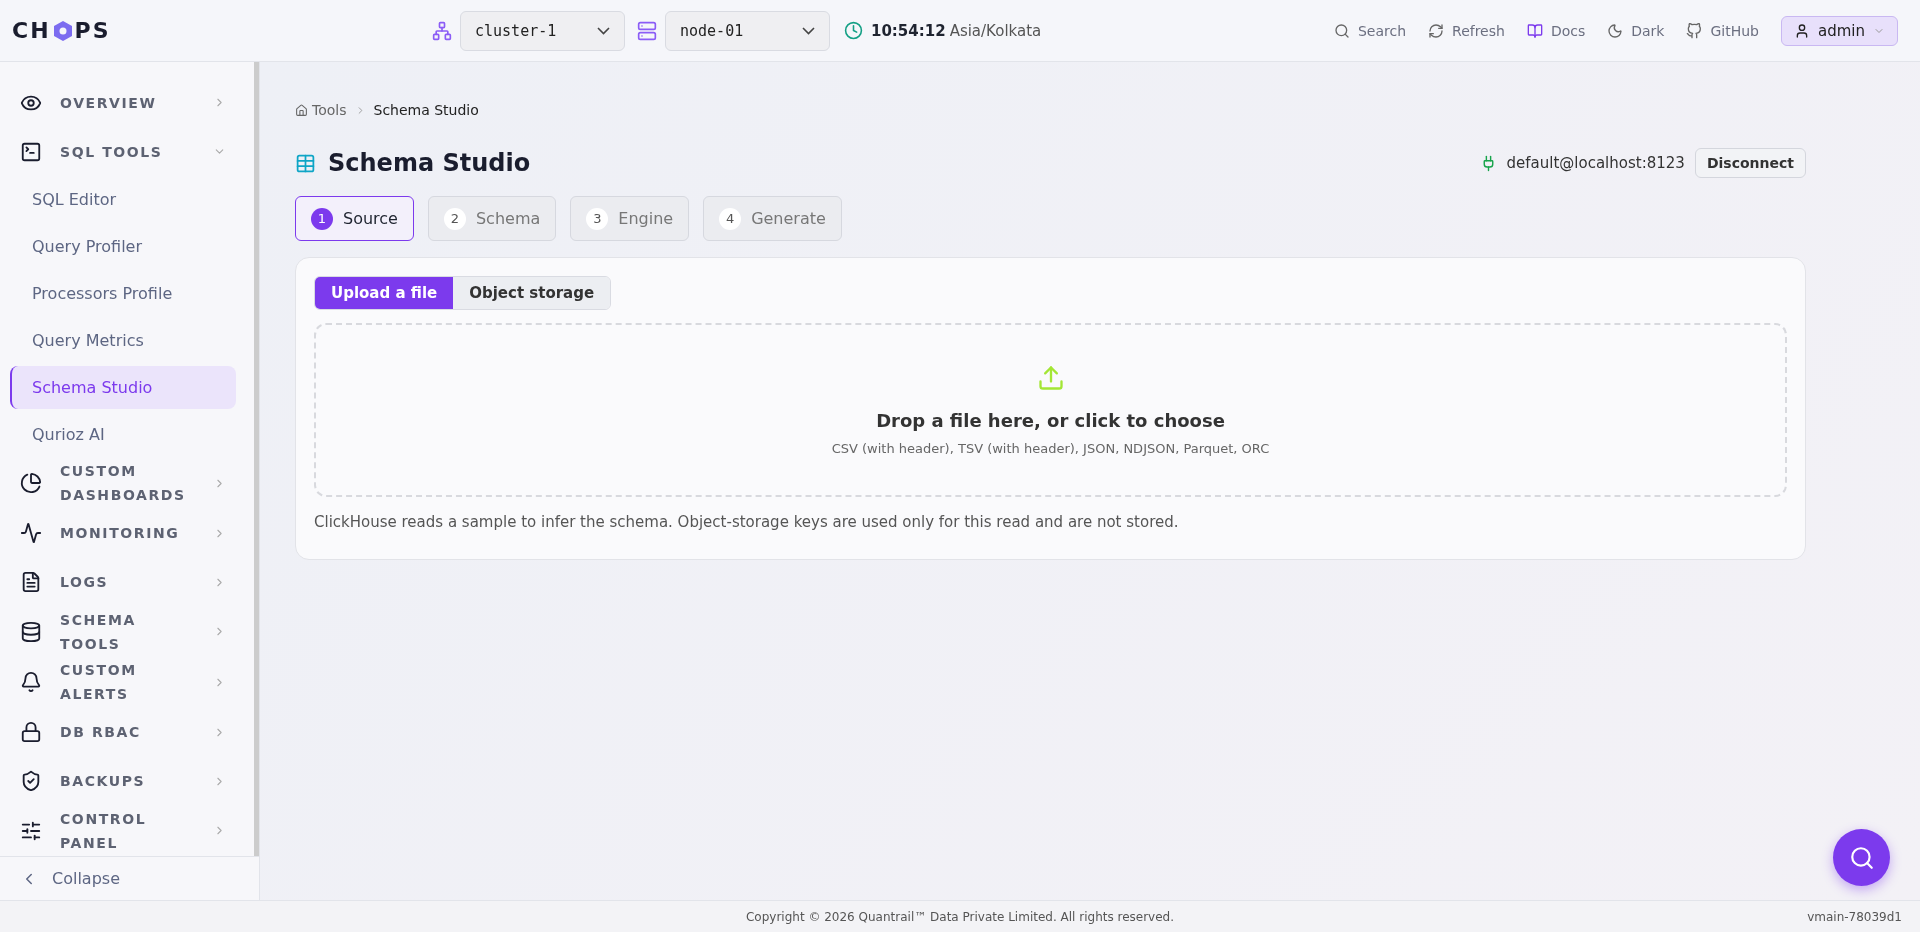 The image size is (1920, 932). I want to click on upload-icon, so click(1050, 378).